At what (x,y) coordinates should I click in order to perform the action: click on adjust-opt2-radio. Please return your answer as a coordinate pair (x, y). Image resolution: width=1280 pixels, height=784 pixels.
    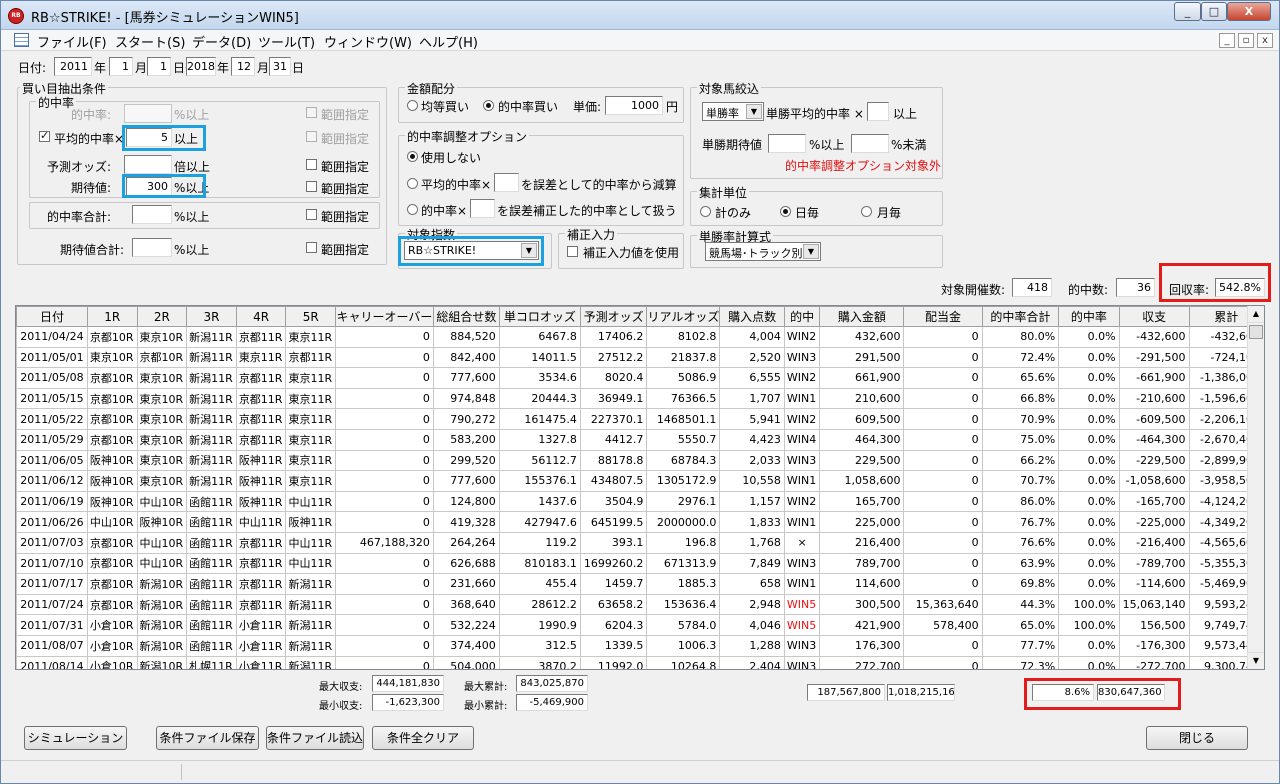
    Looking at the image, I should click on (412, 209).